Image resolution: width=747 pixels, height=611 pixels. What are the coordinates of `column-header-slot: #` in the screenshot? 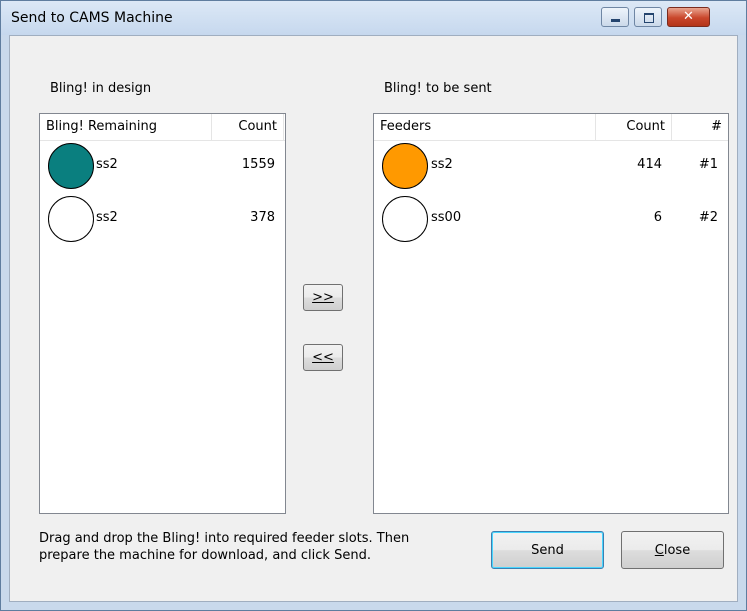 It's located at (700, 127).